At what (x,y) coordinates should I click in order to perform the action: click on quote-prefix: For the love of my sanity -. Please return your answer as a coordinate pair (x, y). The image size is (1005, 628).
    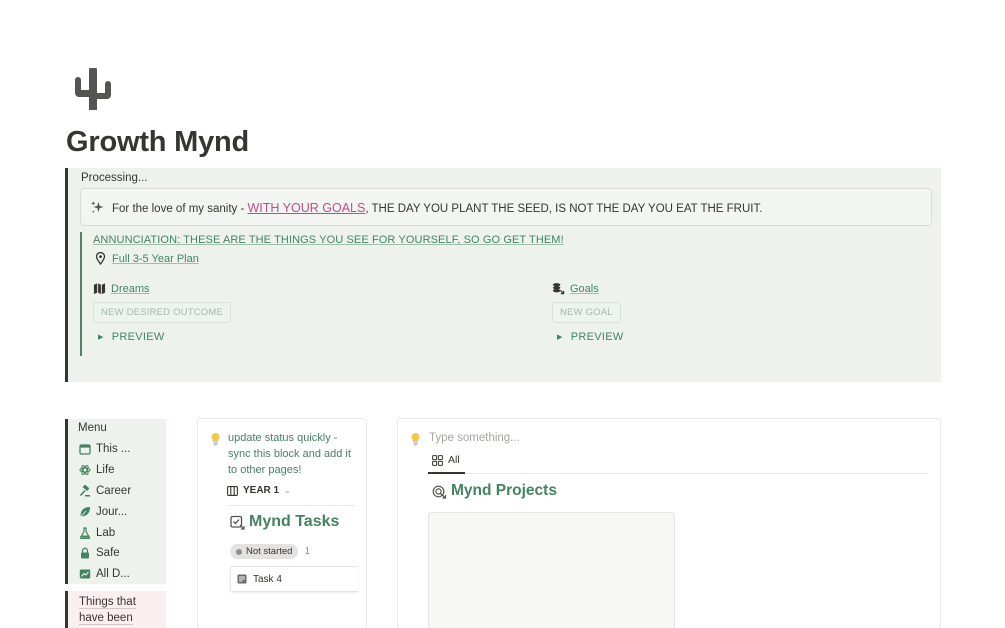
    Looking at the image, I should click on (180, 209).